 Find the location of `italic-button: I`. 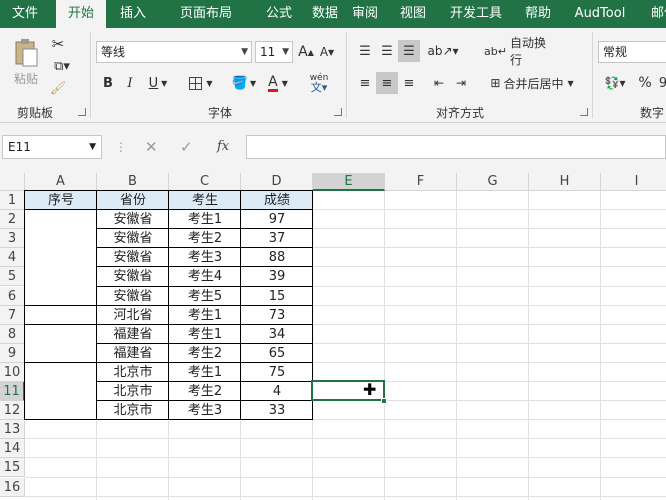

italic-button: I is located at coordinates (130, 83).